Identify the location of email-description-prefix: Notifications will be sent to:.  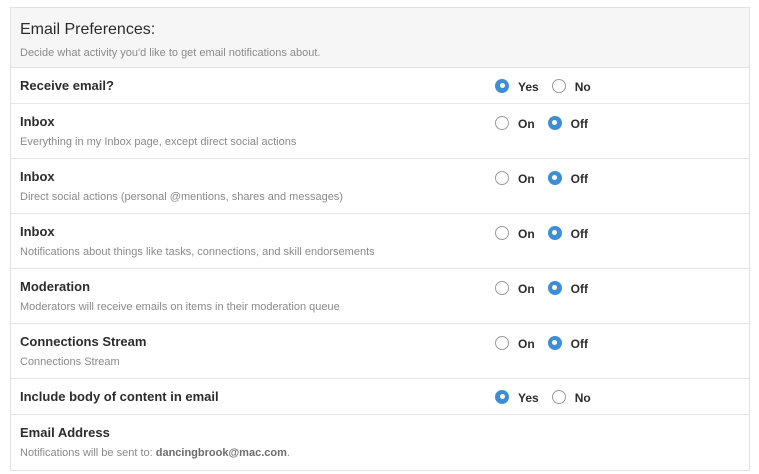
(88, 453).